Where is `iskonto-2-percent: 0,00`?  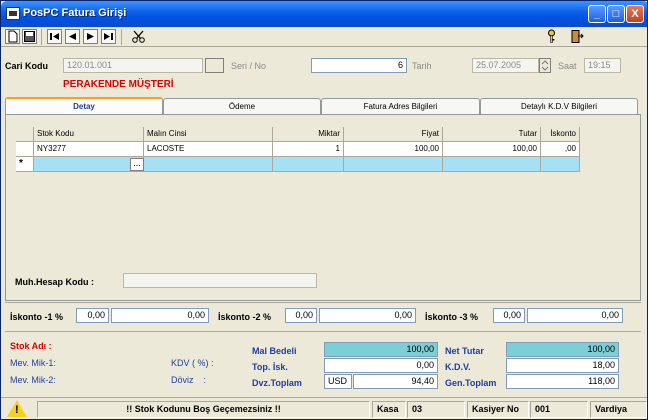
iskonto-2-percent: 0,00 is located at coordinates (301, 315).